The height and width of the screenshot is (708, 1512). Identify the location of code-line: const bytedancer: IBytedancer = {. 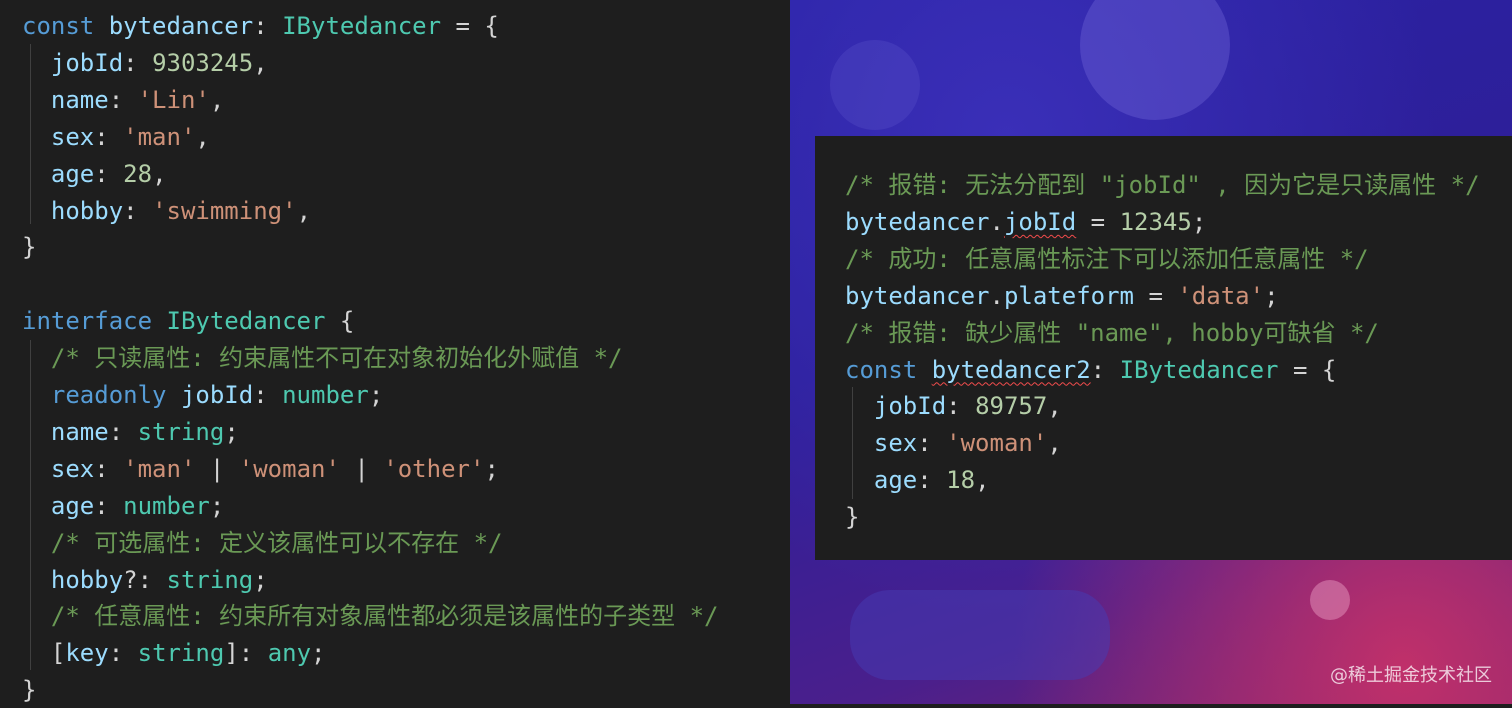
(260, 26).